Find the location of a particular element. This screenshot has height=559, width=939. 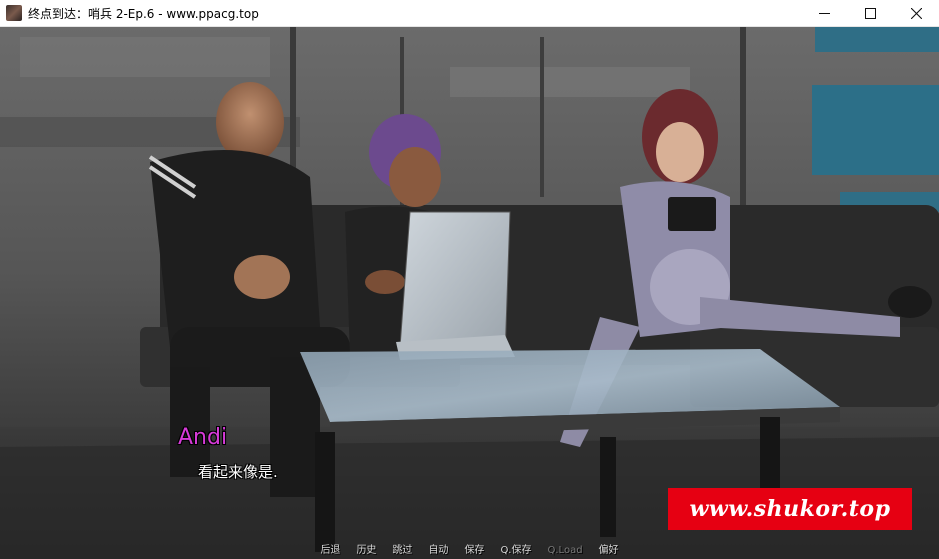

watermark-text: www.shukor.top is located at coordinates (790, 509).